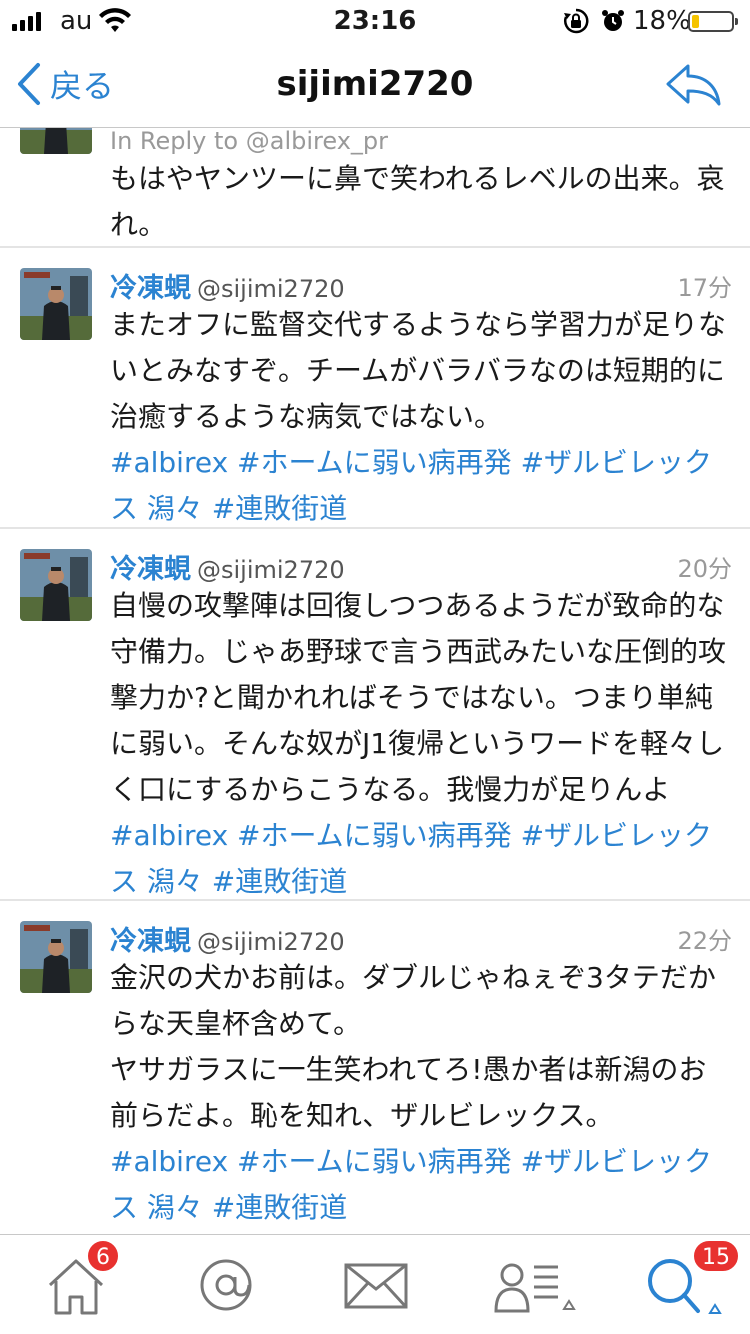 This screenshot has width=750, height=1334. I want to click on page-title: sijimi2720, so click(375, 84).